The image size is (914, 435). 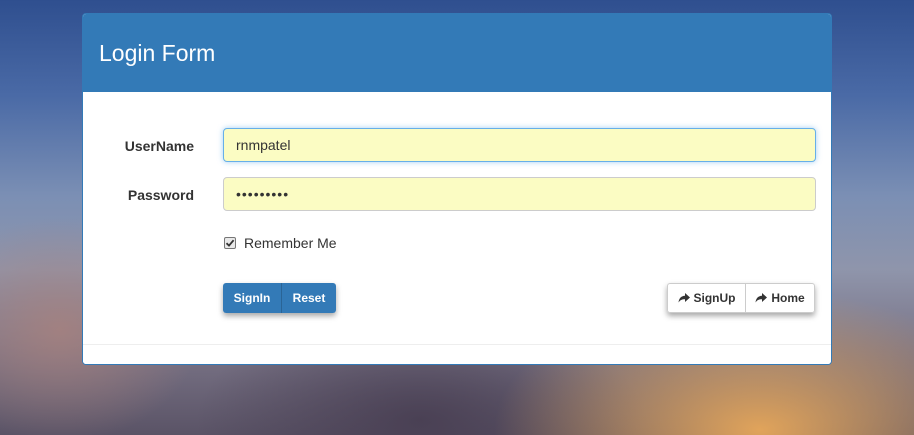 I want to click on signup-button: SignUp, so click(x=706, y=298).